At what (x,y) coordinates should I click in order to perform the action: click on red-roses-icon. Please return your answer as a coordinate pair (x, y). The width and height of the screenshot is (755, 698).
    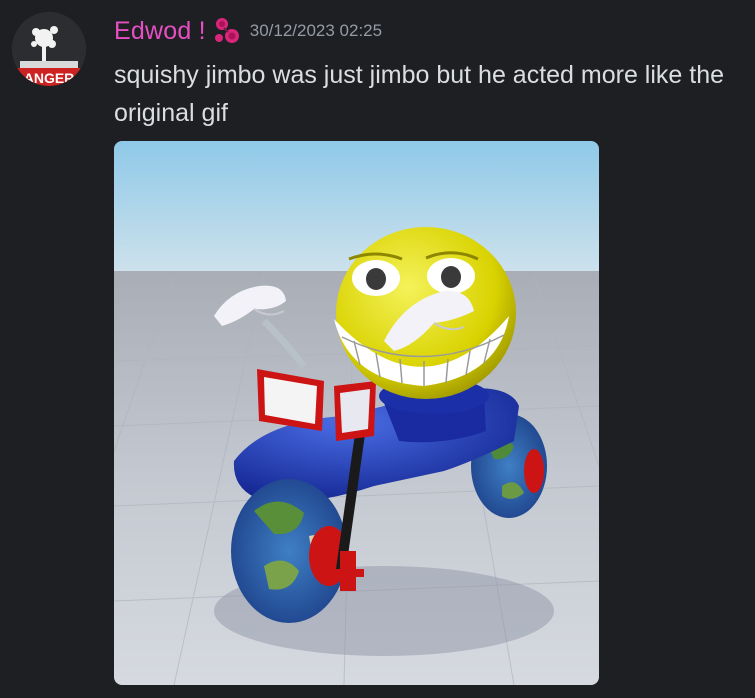
    Looking at the image, I should click on (227, 31).